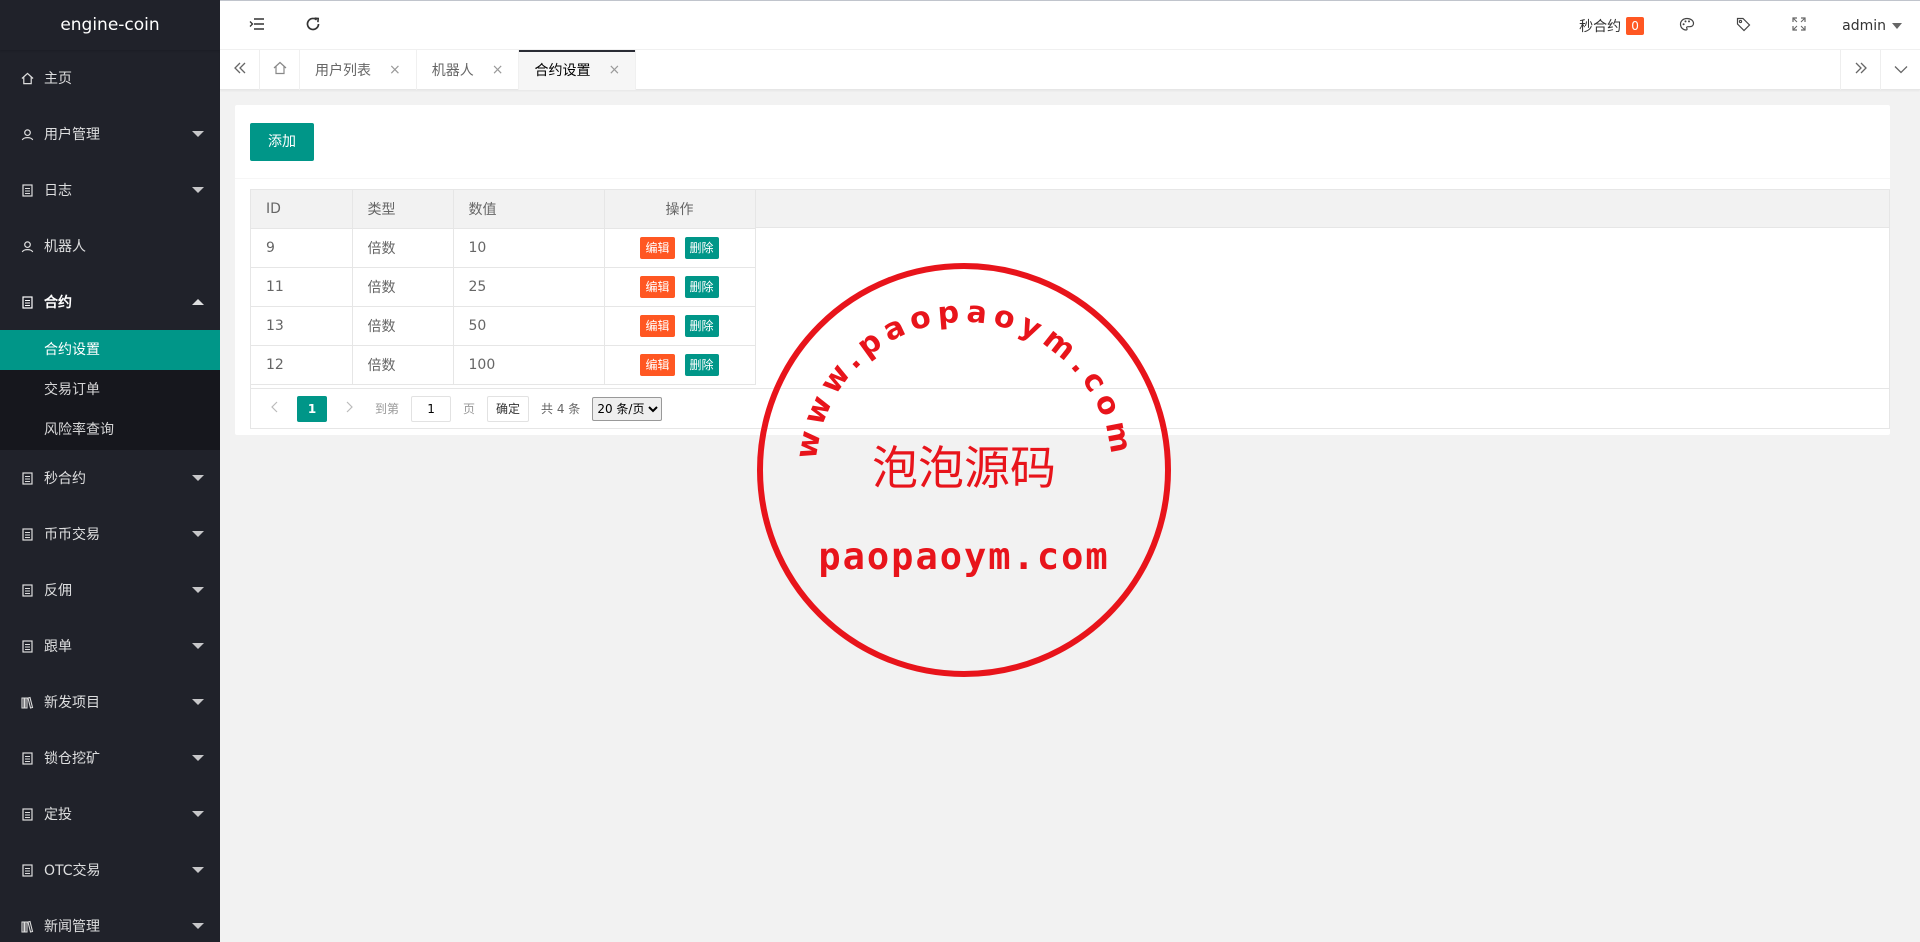 The image size is (1920, 942). I want to click on menu-fold-icon, so click(257, 26).